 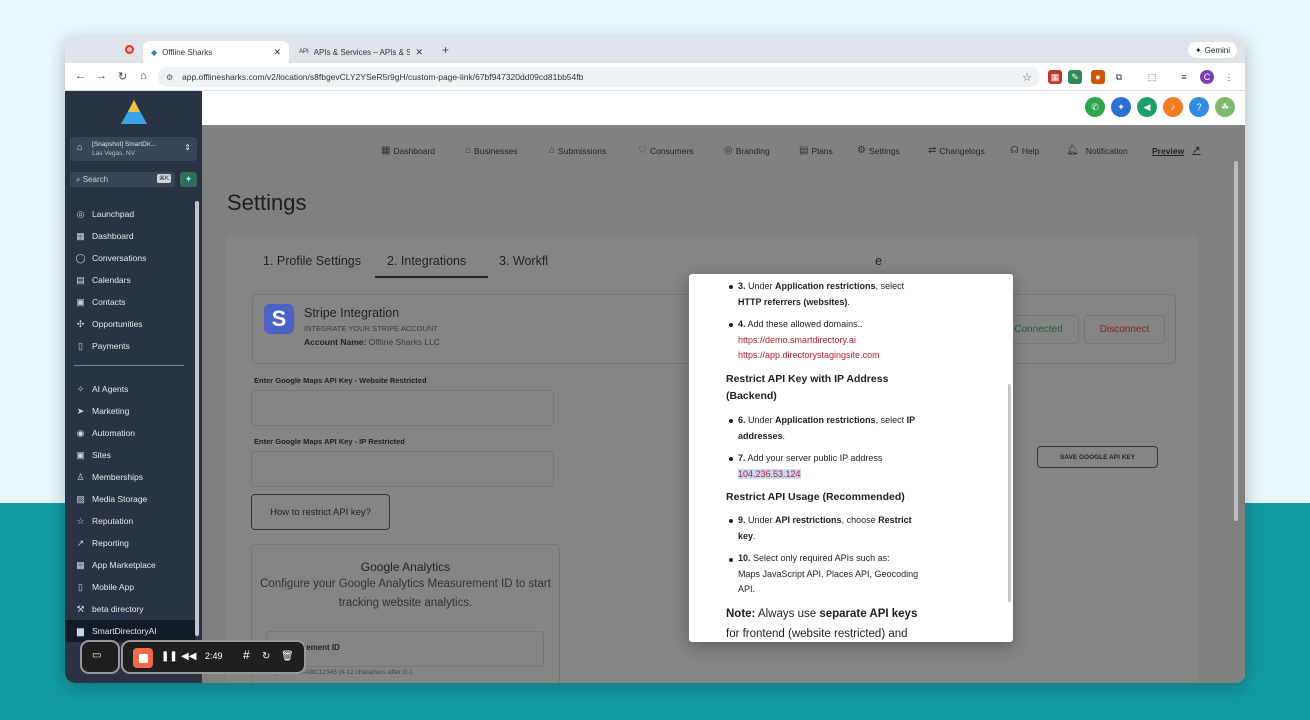 I want to click on ip-key-input, so click(x=402, y=469).